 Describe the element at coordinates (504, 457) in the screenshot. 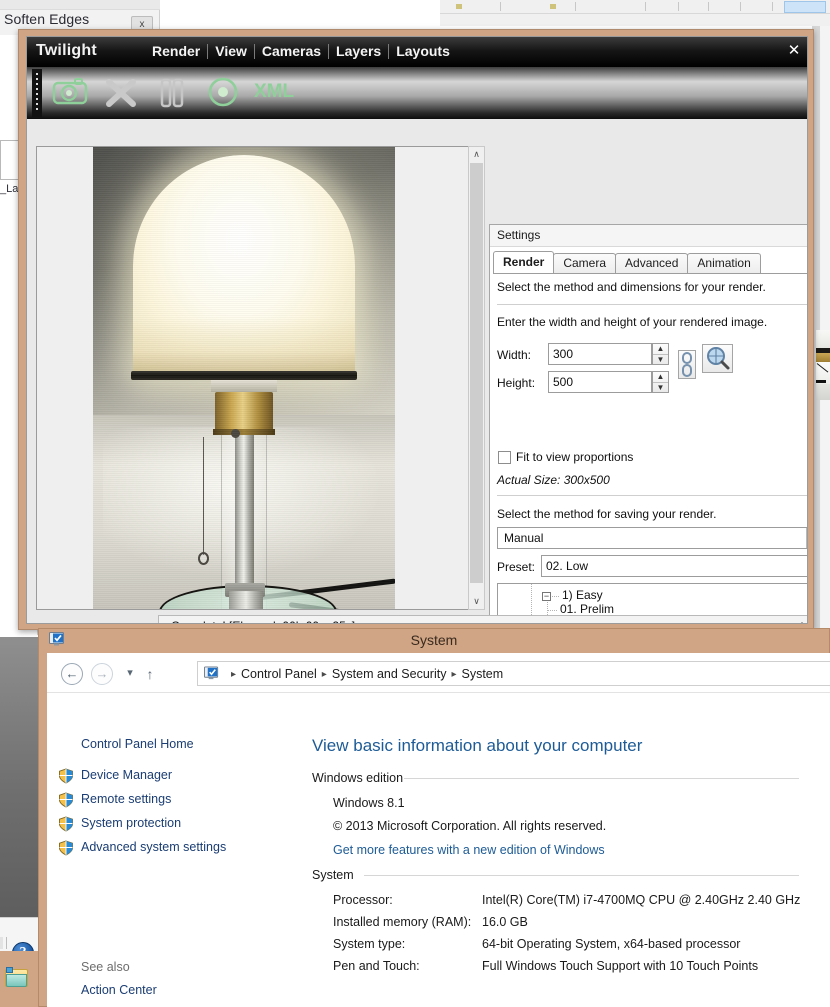

I see `fit-to-view-checkbox` at that location.